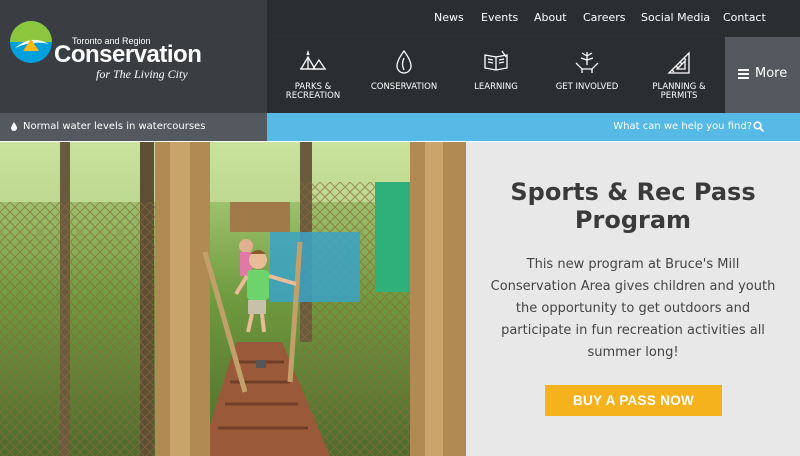  I want to click on leaf-drop-icon, so click(404, 61).